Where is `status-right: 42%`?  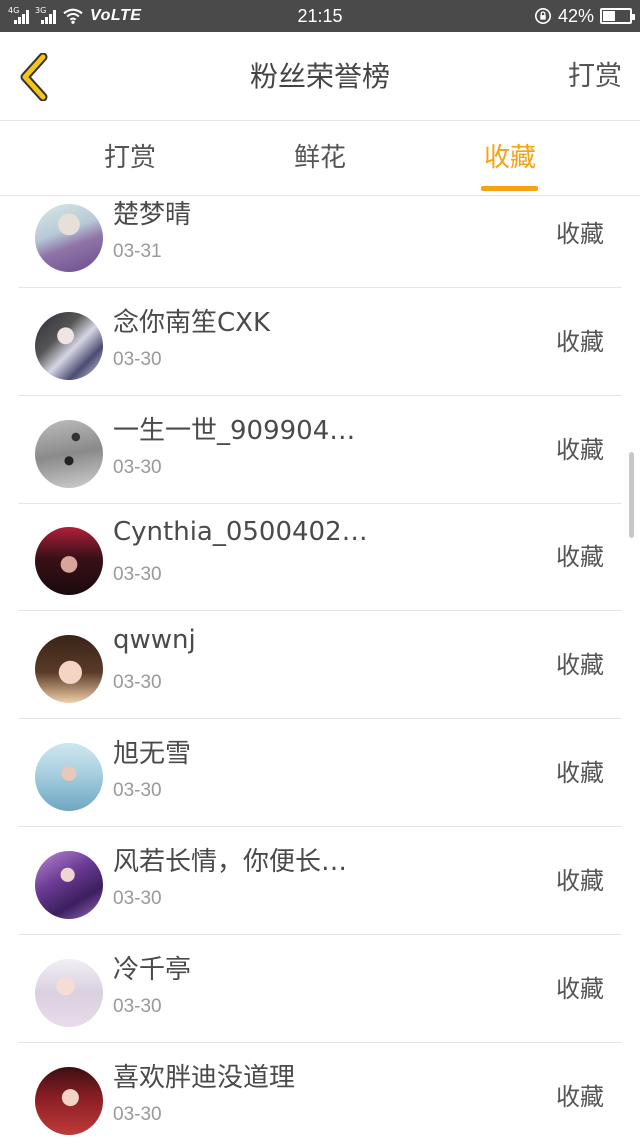 status-right: 42% is located at coordinates (584, 16).